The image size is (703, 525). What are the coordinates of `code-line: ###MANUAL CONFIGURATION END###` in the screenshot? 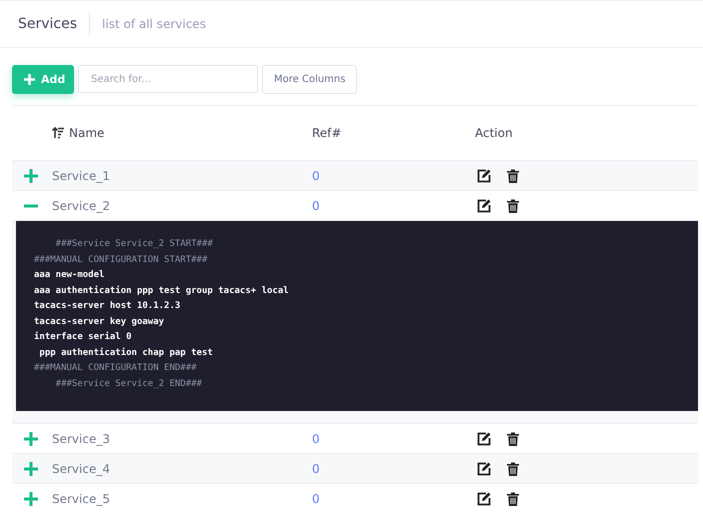 It's located at (116, 368).